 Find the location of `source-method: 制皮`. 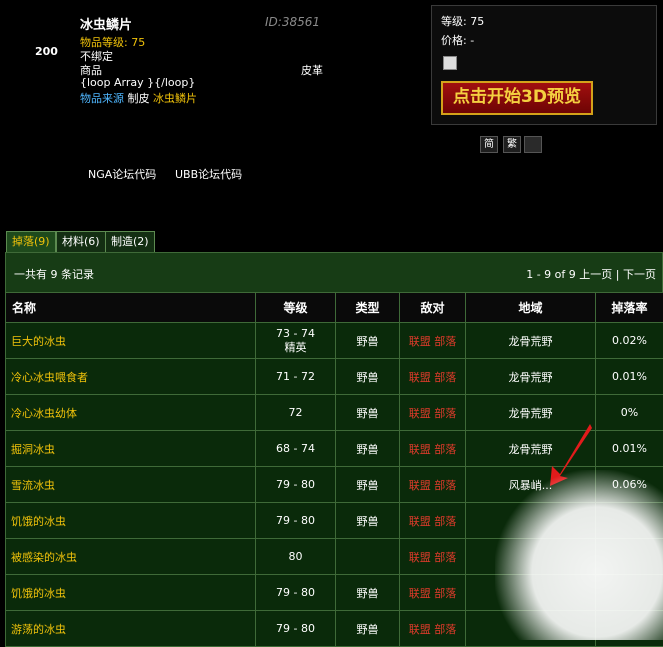

source-method: 制皮 is located at coordinates (139, 98).